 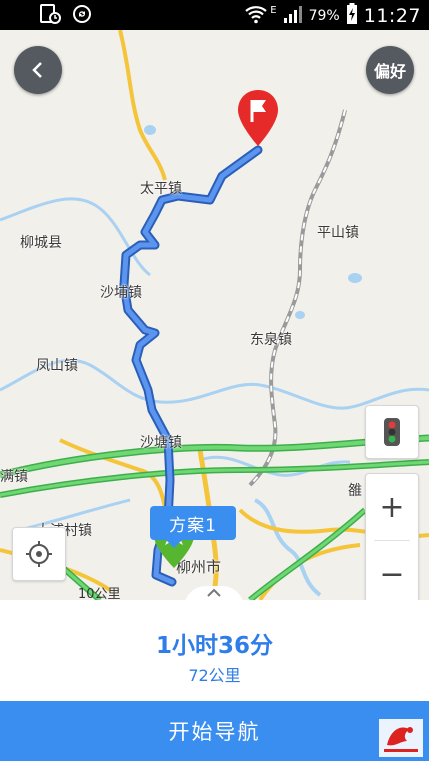 What do you see at coordinates (392, 16) in the screenshot?
I see `clock: 11:27` at bounding box center [392, 16].